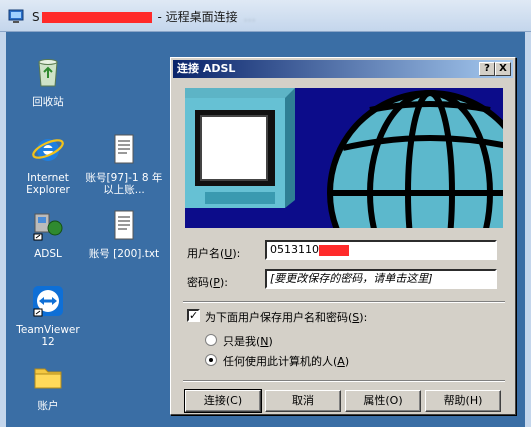 The image size is (531, 427). I want to click on desktop-icon-account-file-200: 账号 [200].txt, so click(124, 234).